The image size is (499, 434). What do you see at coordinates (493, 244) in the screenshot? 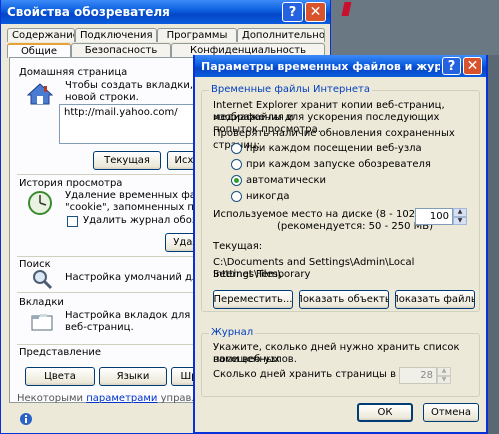
I see `background-window-edge` at bounding box center [493, 244].